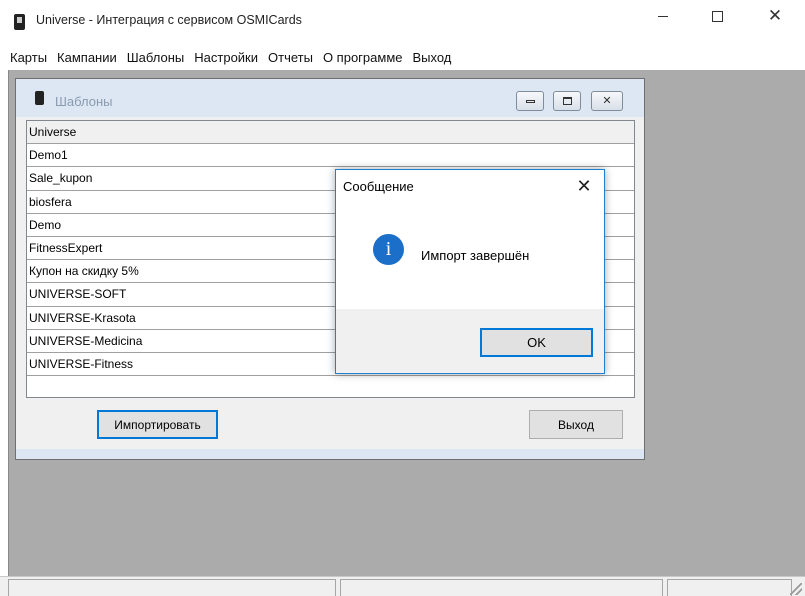 The image size is (805, 596). Describe the element at coordinates (28, 57) in the screenshot. I see `menu-item-cards: Карты` at that location.